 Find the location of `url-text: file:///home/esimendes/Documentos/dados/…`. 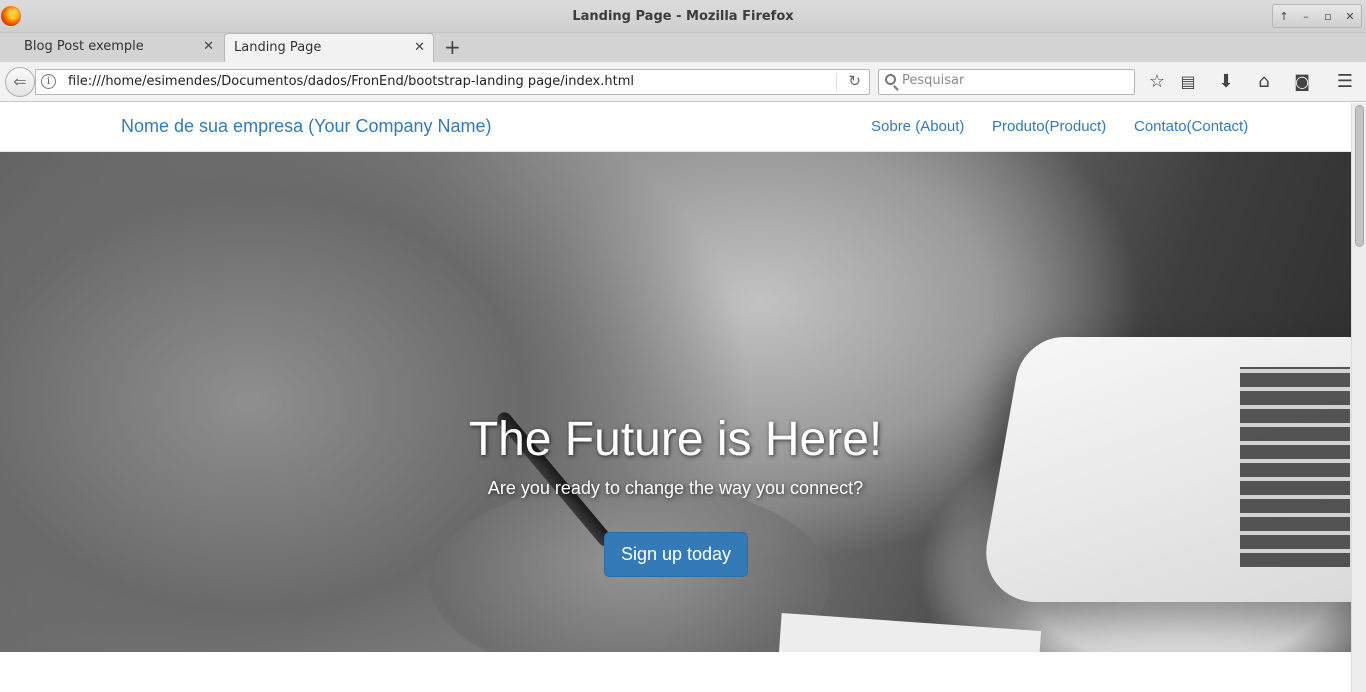

url-text: file:///home/esimendes/Documentos/dados/… is located at coordinates (351, 81).